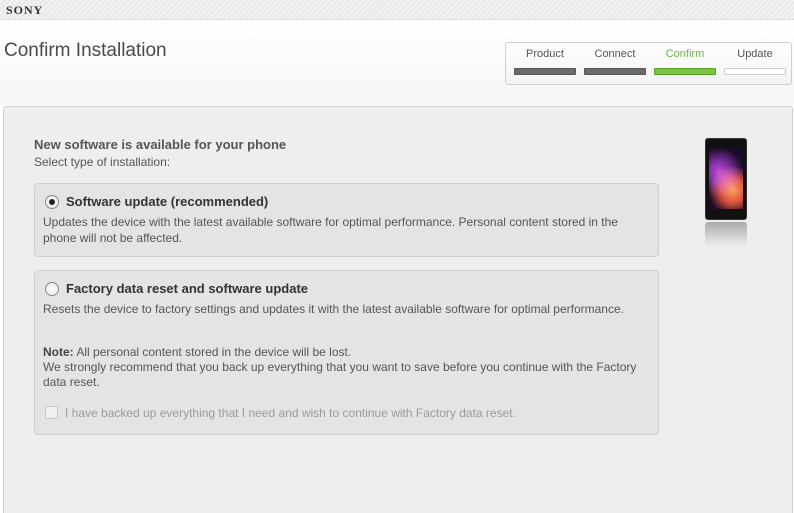  I want to click on step-label: Update, so click(755, 54).